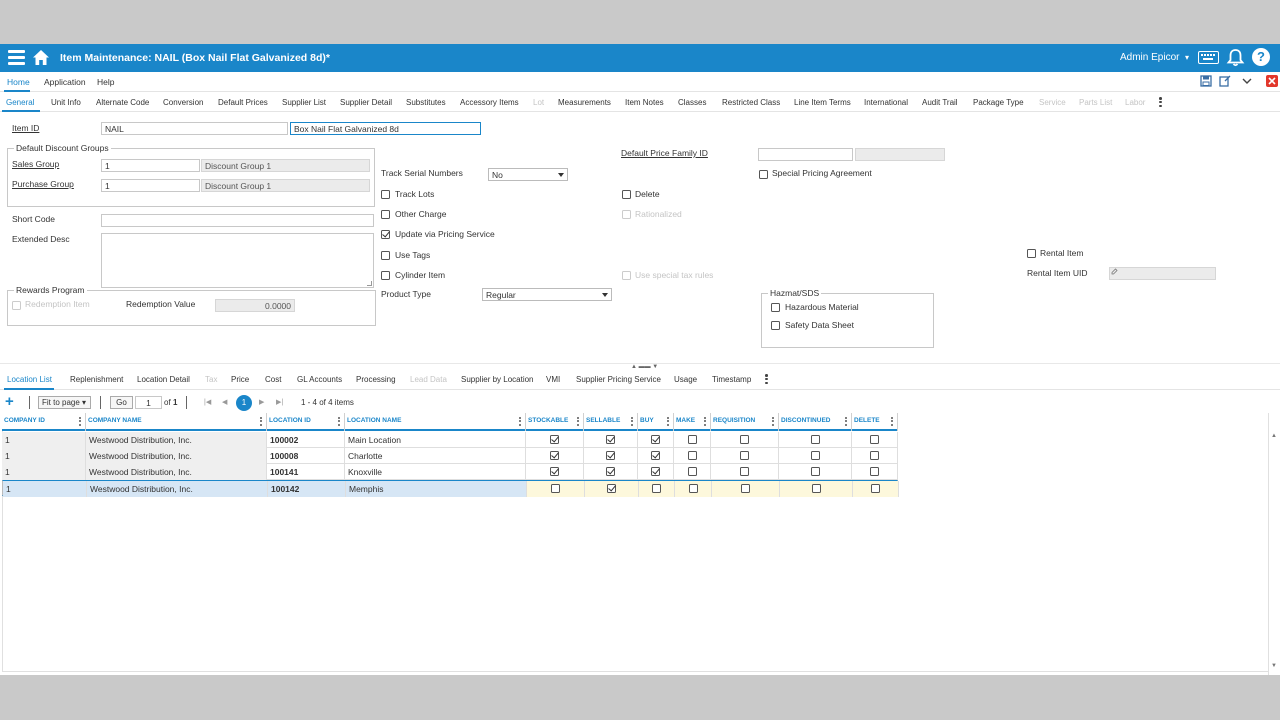  I want to click on tab-supplier-list: Supplier List, so click(304, 102).